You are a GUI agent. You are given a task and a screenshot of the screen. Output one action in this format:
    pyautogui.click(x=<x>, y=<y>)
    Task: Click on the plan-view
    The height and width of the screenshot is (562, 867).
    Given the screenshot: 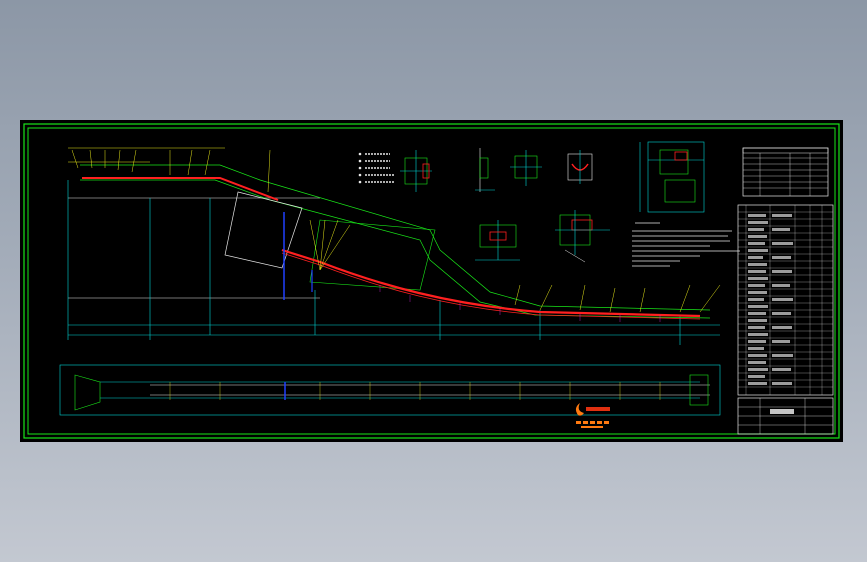 What is the action you would take?
    pyautogui.click(x=390, y=390)
    